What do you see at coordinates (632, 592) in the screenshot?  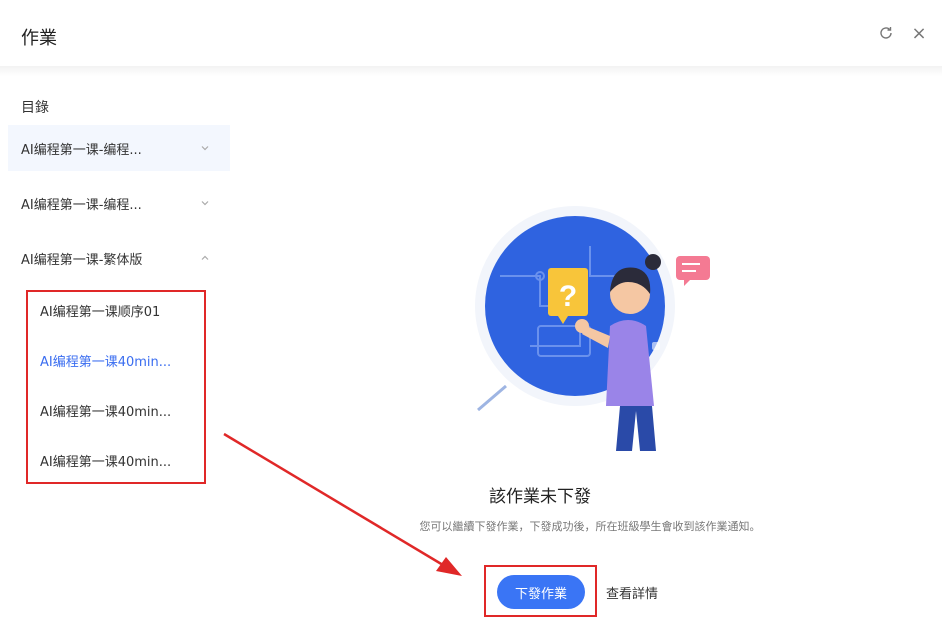 I see `view-details-button: 查看詳情` at bounding box center [632, 592].